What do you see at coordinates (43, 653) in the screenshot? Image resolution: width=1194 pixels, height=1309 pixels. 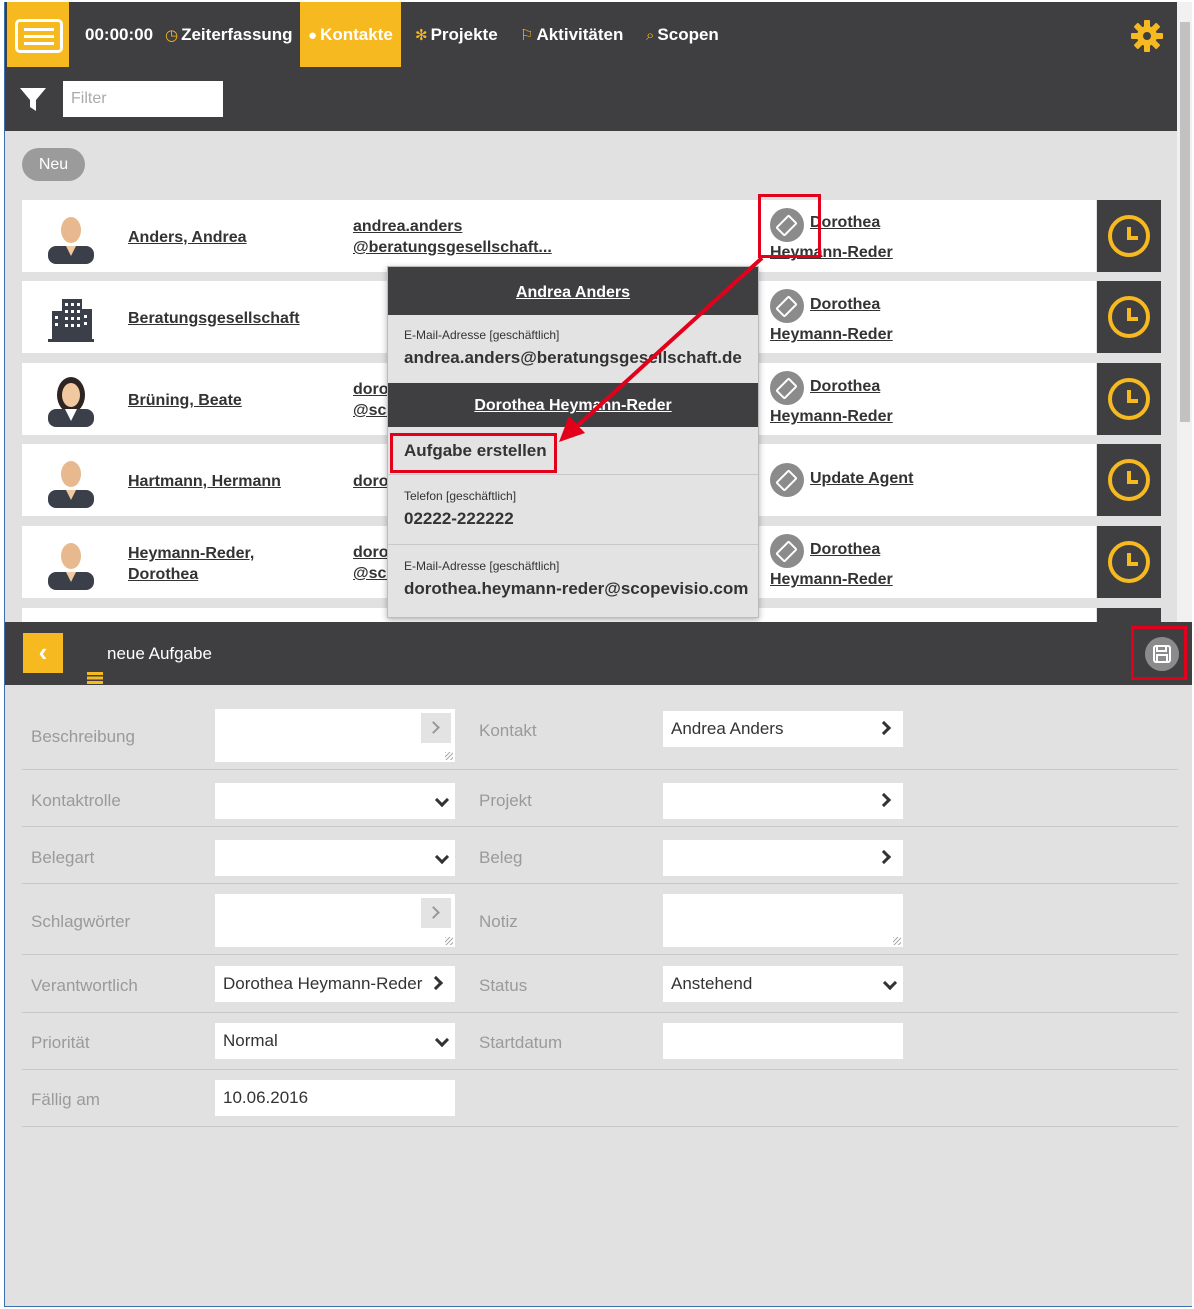 I see `back-button: ‹` at bounding box center [43, 653].